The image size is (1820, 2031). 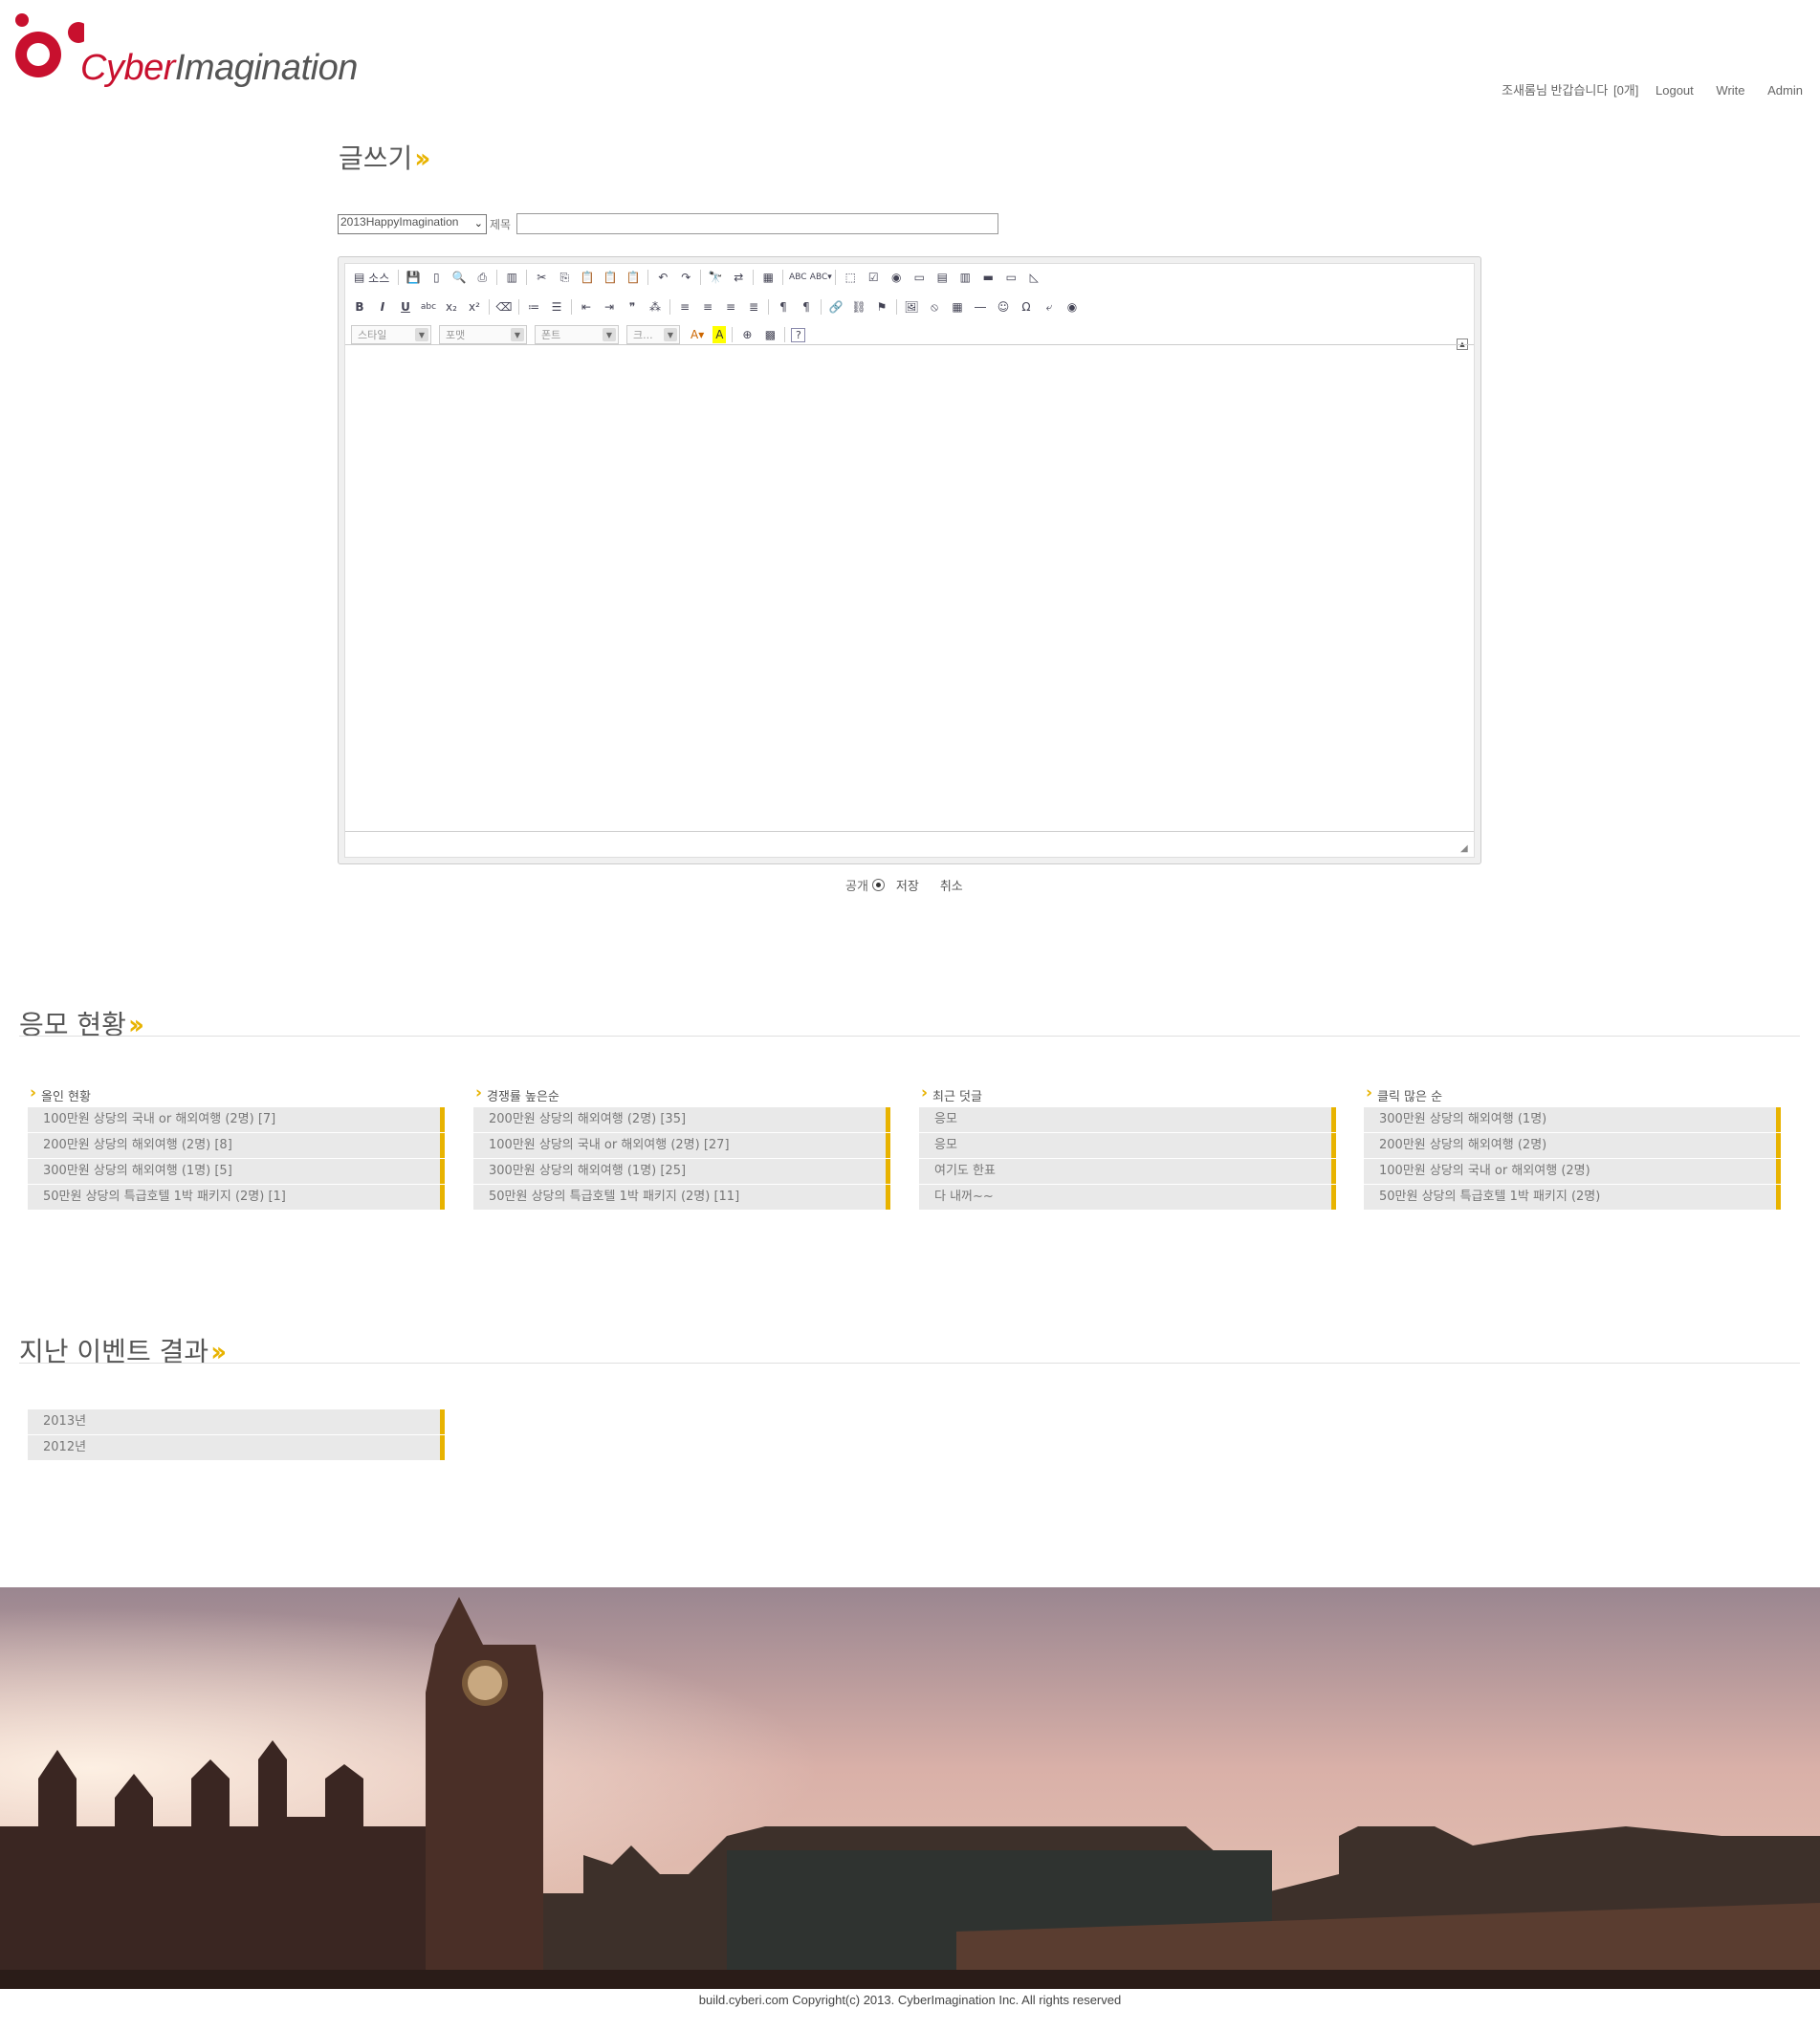 I want to click on page-break-icon: ⤶, so click(x=1049, y=307).